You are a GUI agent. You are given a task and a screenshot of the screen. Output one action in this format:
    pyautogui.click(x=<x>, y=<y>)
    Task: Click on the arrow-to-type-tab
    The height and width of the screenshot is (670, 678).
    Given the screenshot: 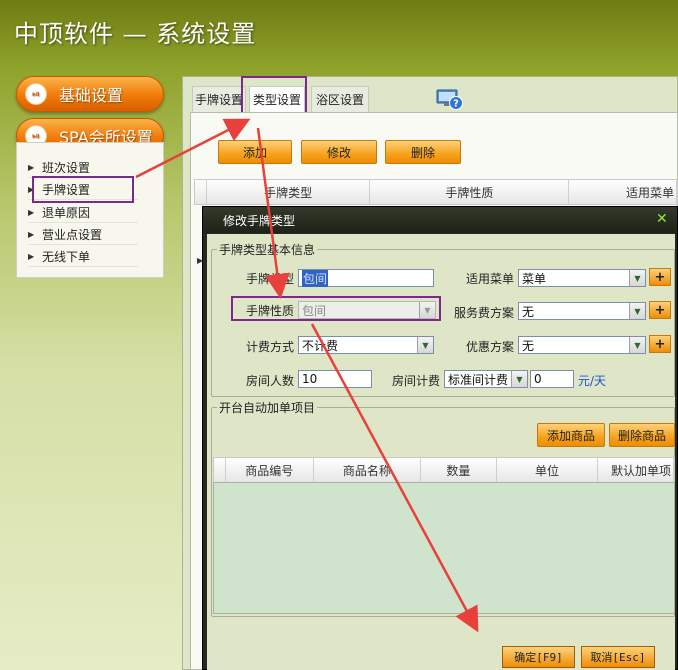 What is the action you would take?
    pyautogui.click(x=193, y=148)
    